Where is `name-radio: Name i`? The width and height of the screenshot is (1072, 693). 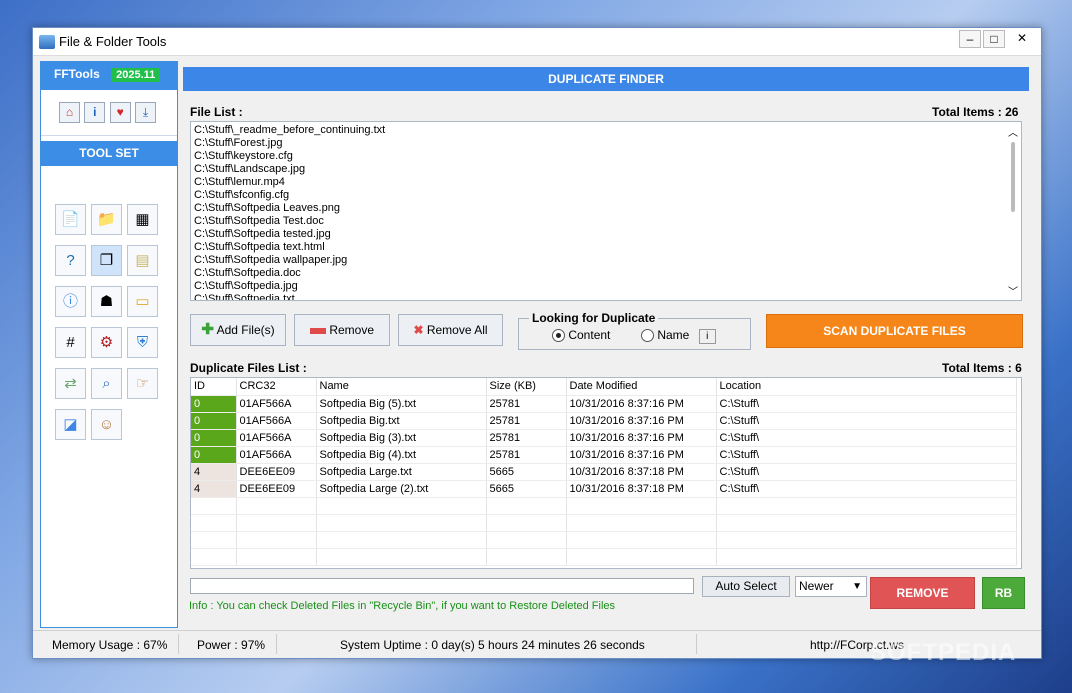
name-radio: Name i is located at coordinates (678, 336).